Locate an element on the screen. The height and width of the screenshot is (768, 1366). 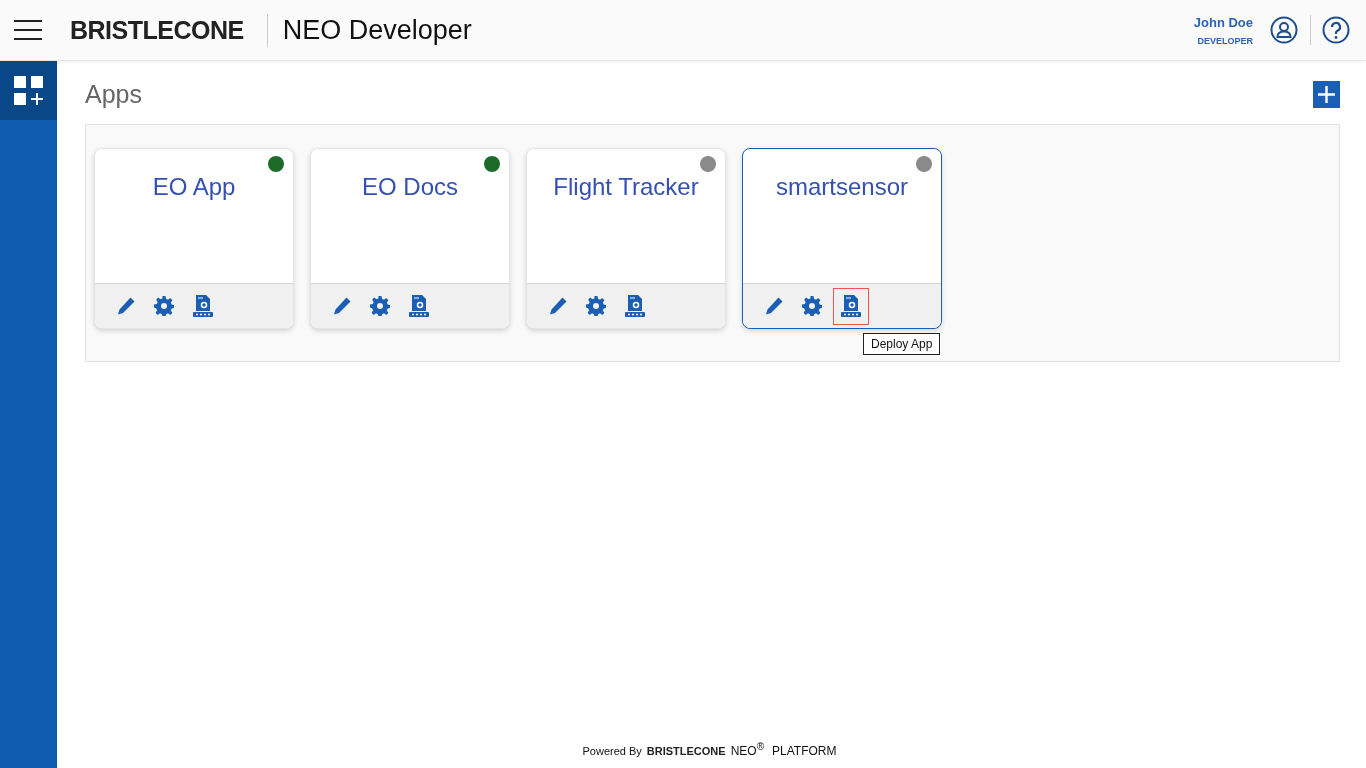
product-title: NEO Developer is located at coordinates (377, 30).